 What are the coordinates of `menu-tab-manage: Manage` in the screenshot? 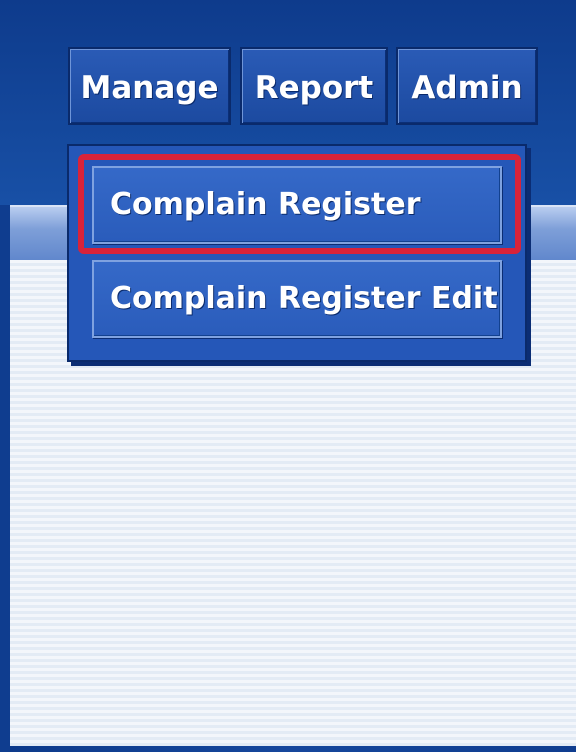 It's located at (149, 86).